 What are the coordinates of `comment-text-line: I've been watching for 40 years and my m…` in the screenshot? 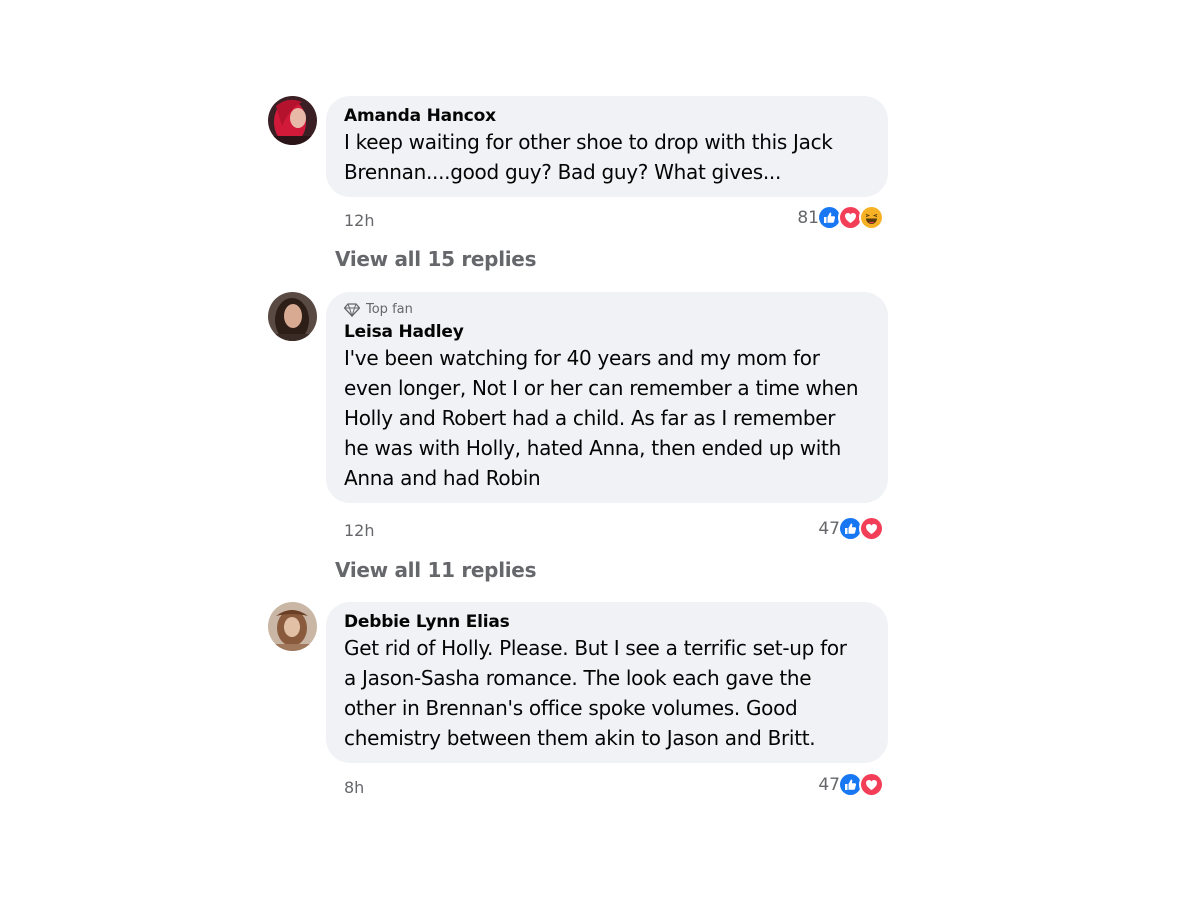 It's located at (582, 358).